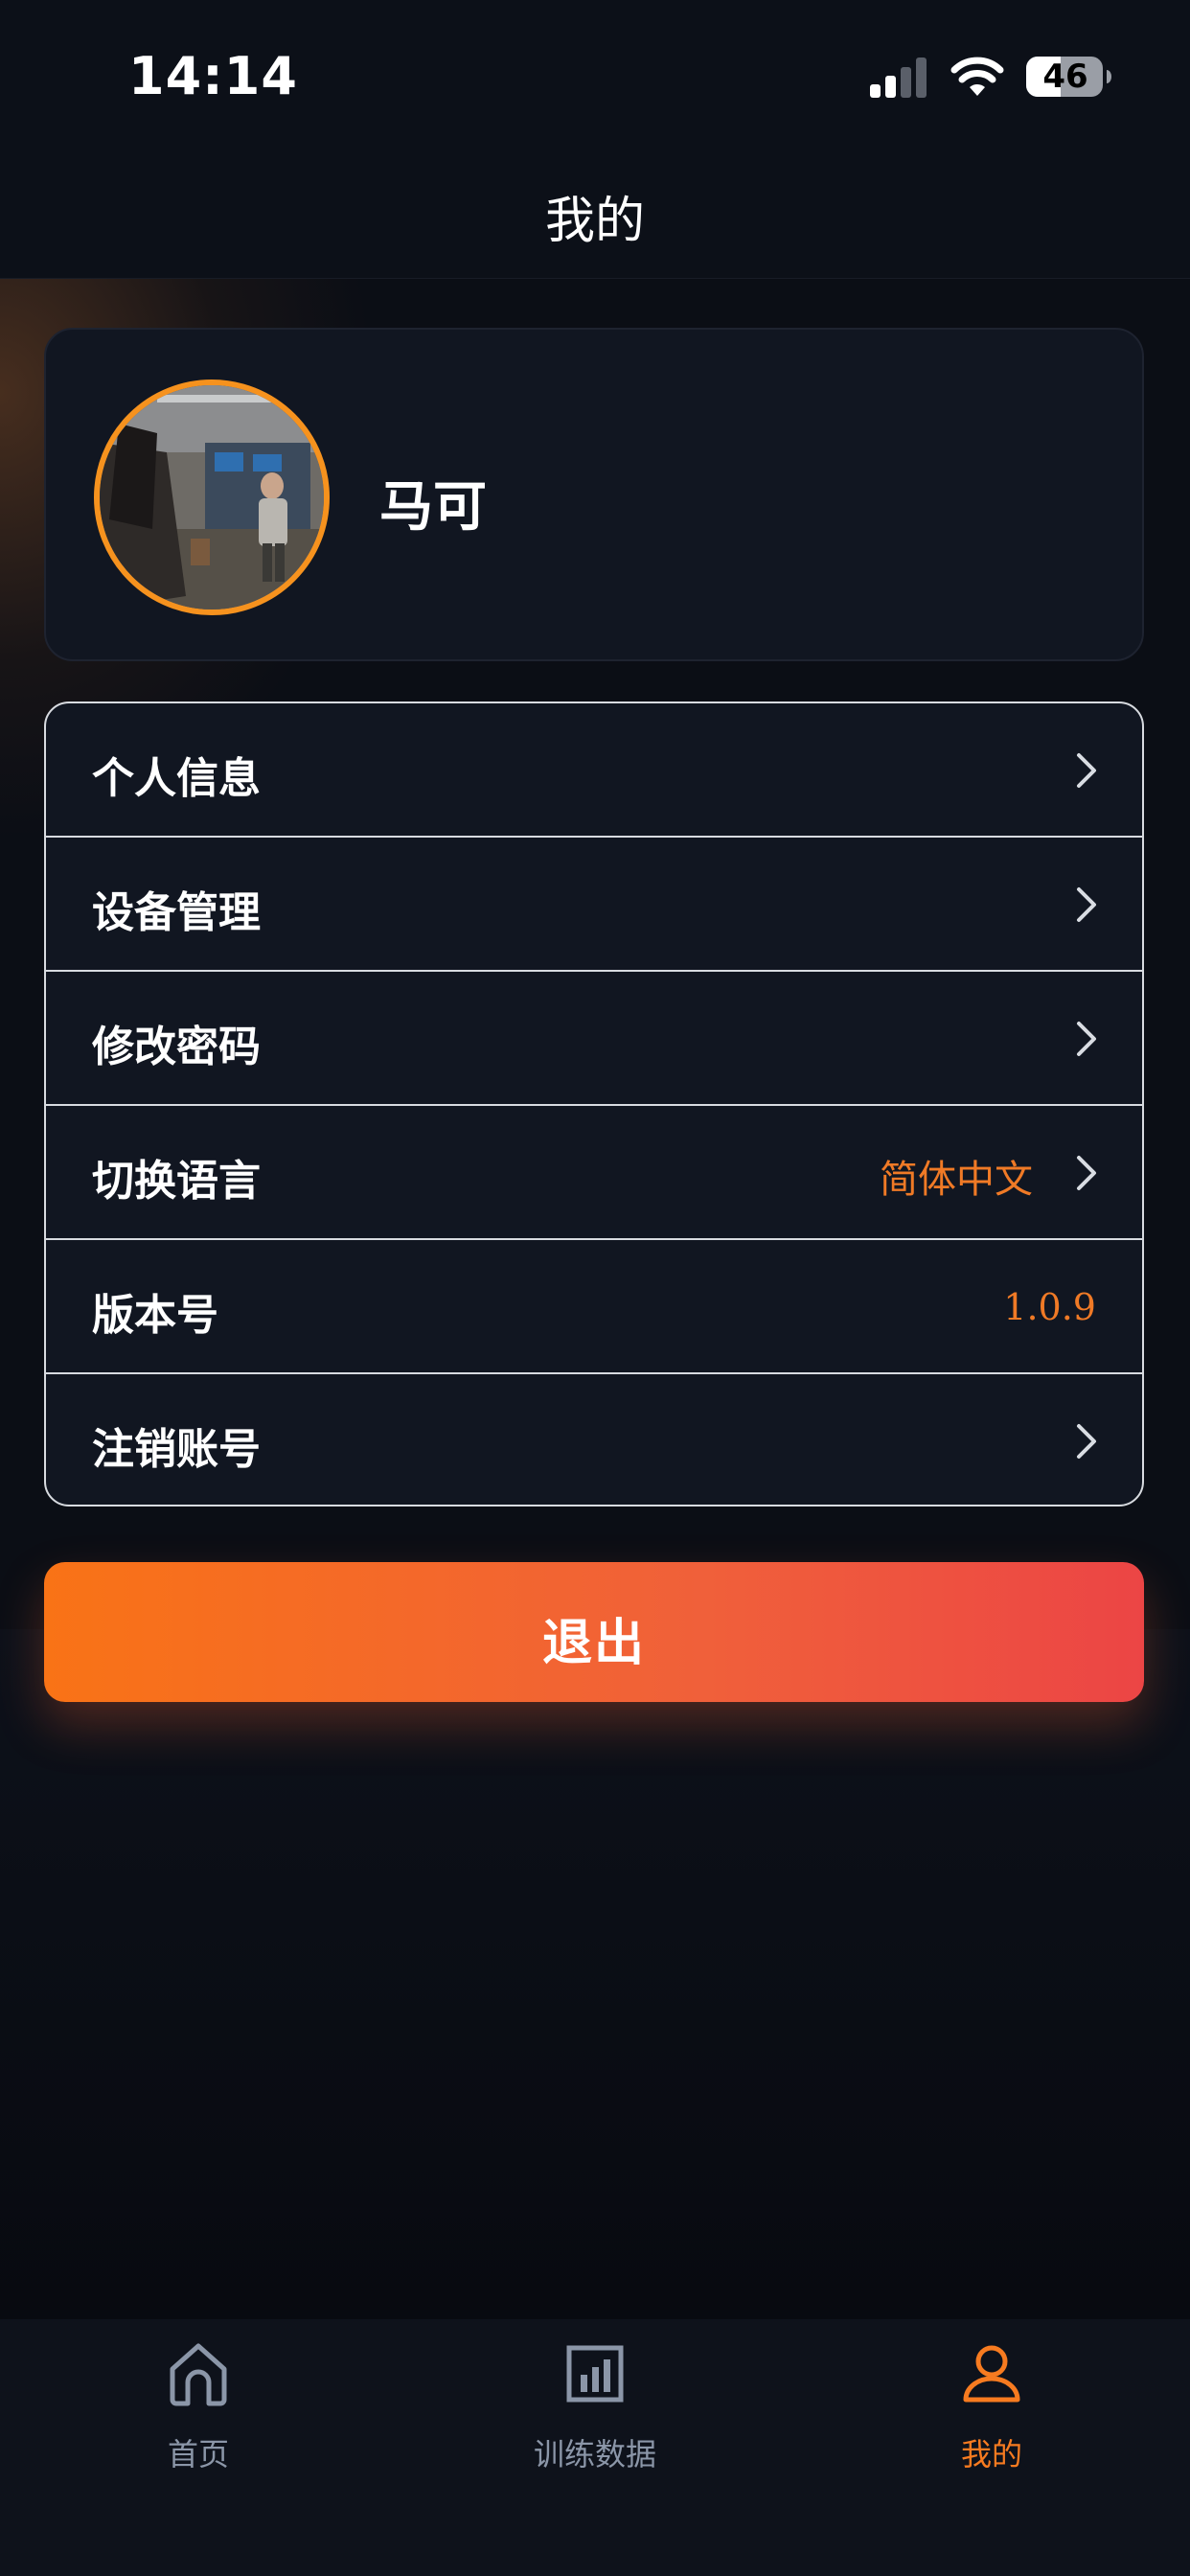 The width and height of the screenshot is (1190, 2576). Describe the element at coordinates (594, 1173) in the screenshot. I see `menu-item-switch-language: 切换语言 简体中文` at that location.